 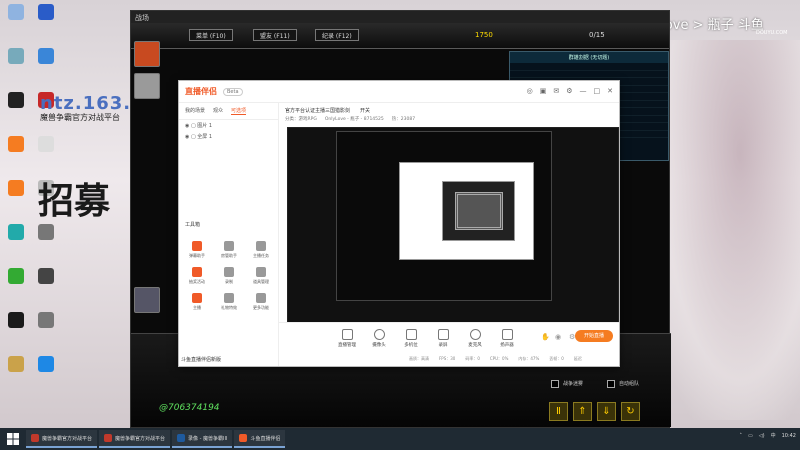 I want to click on gold-counter: 1750, so click(x=484, y=35).